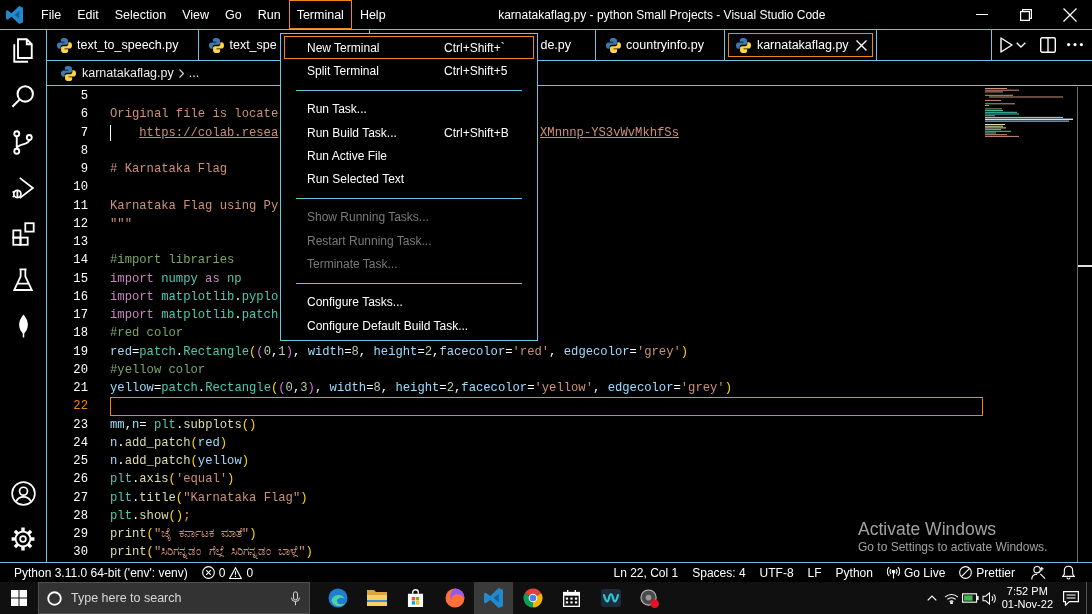 This screenshot has width=1092, height=614. Describe the element at coordinates (1071, 598) in the screenshot. I see `notification-icon` at that location.